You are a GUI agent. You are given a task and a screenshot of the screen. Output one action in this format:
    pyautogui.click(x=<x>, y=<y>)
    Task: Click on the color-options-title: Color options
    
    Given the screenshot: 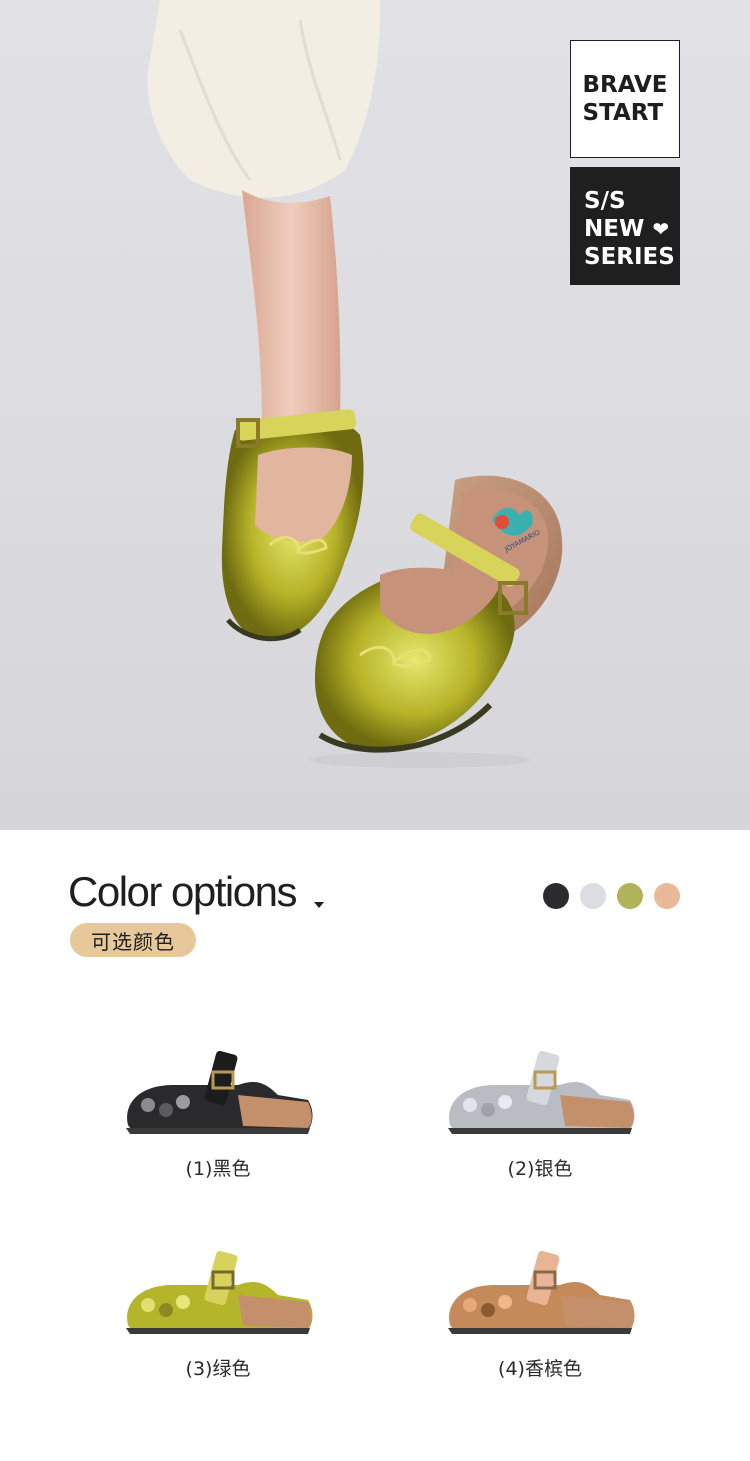 What is the action you would take?
    pyautogui.click(x=182, y=891)
    